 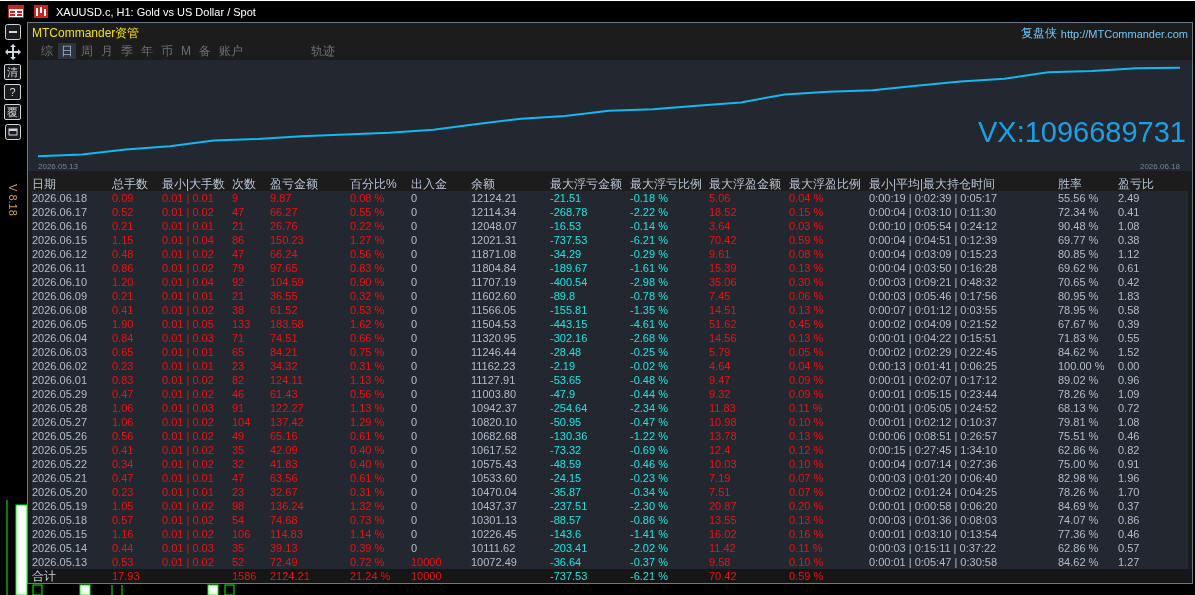 What do you see at coordinates (12, 32) in the screenshot?
I see `minimize-icon` at bounding box center [12, 32].